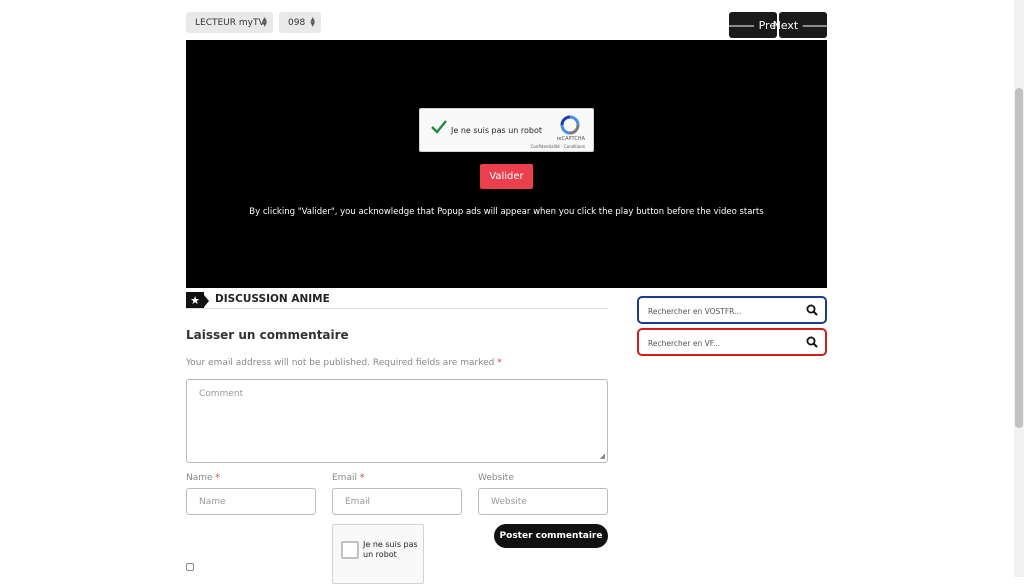 This screenshot has width=1024, height=584. I want to click on scrollbar-thumb, so click(1019, 258).